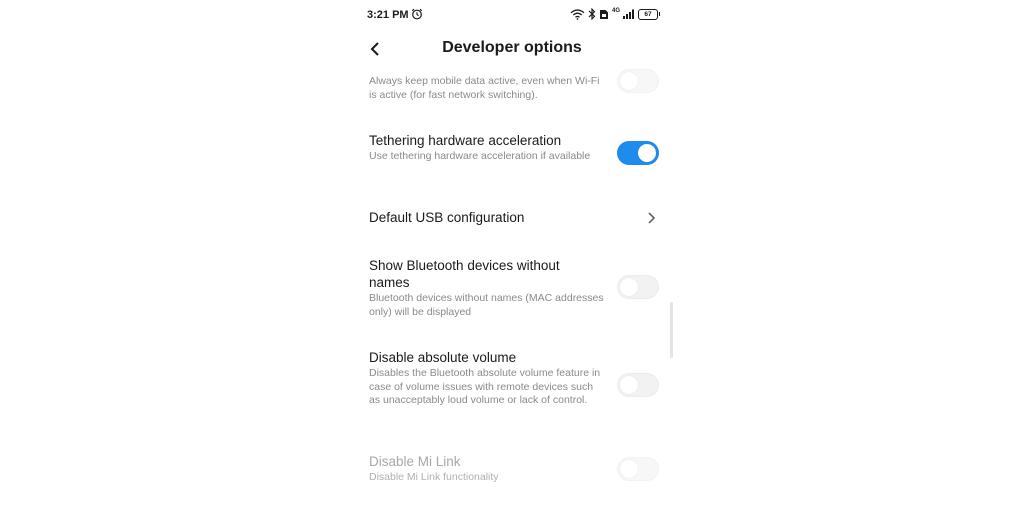 This screenshot has height=512, width=1024. I want to click on sim-card-icon, so click(603, 14).